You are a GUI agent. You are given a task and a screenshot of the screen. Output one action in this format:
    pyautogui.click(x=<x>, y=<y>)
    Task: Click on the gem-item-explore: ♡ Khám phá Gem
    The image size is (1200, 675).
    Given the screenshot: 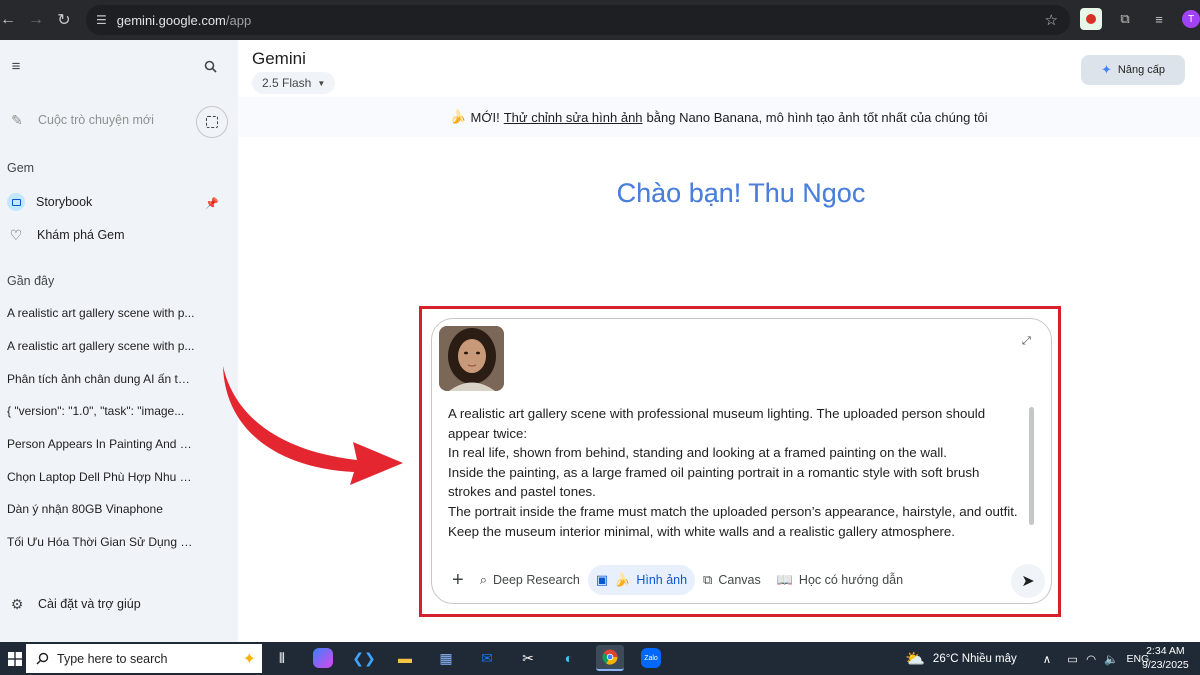 What is the action you would take?
    pyautogui.click(x=66, y=235)
    